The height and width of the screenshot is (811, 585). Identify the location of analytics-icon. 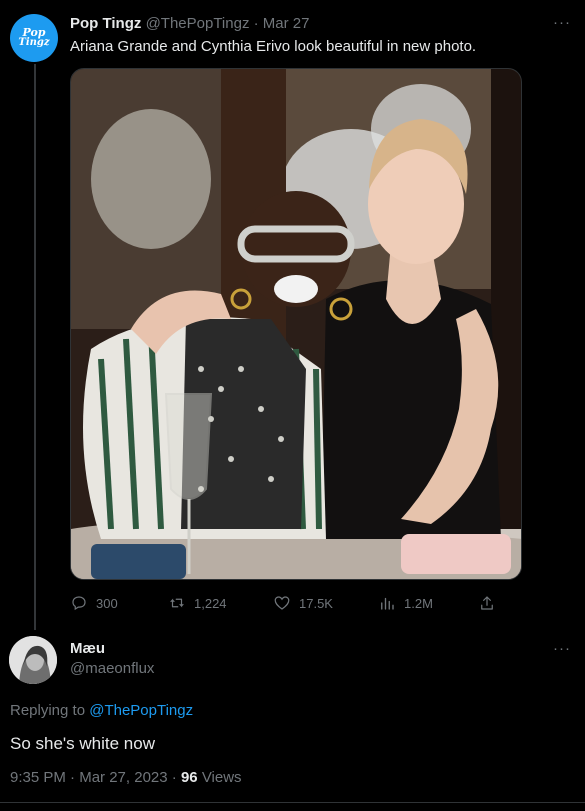
(387, 603).